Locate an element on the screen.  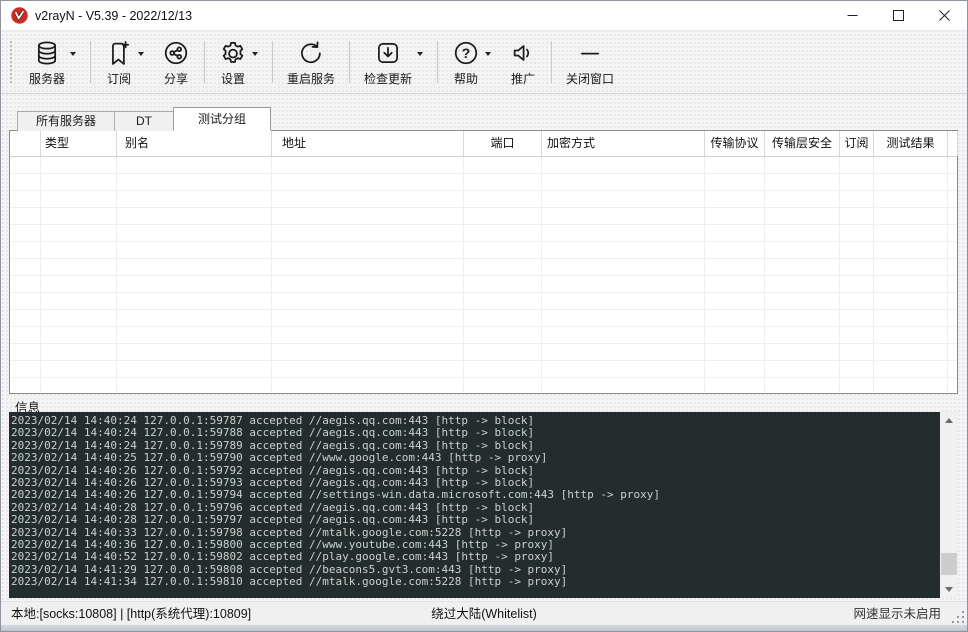
column-header-1: 别名 is located at coordinates (194, 143).